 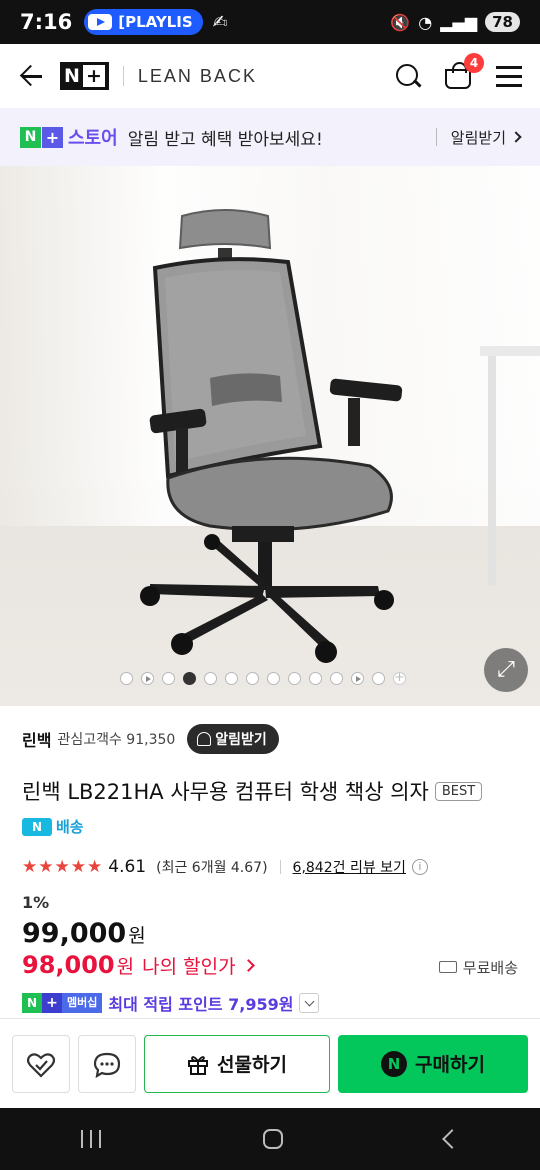 I want to click on chevron-down-icon, so click(x=309, y=1003).